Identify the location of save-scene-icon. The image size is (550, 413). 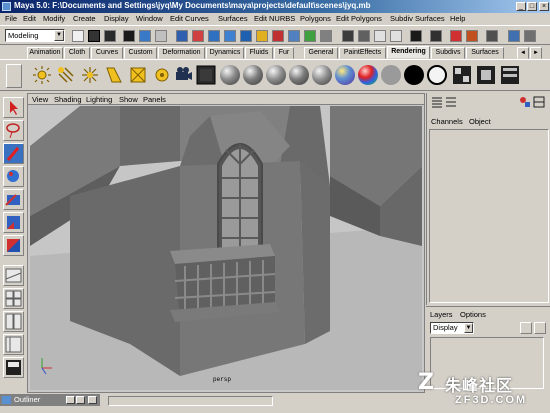
(110, 36).